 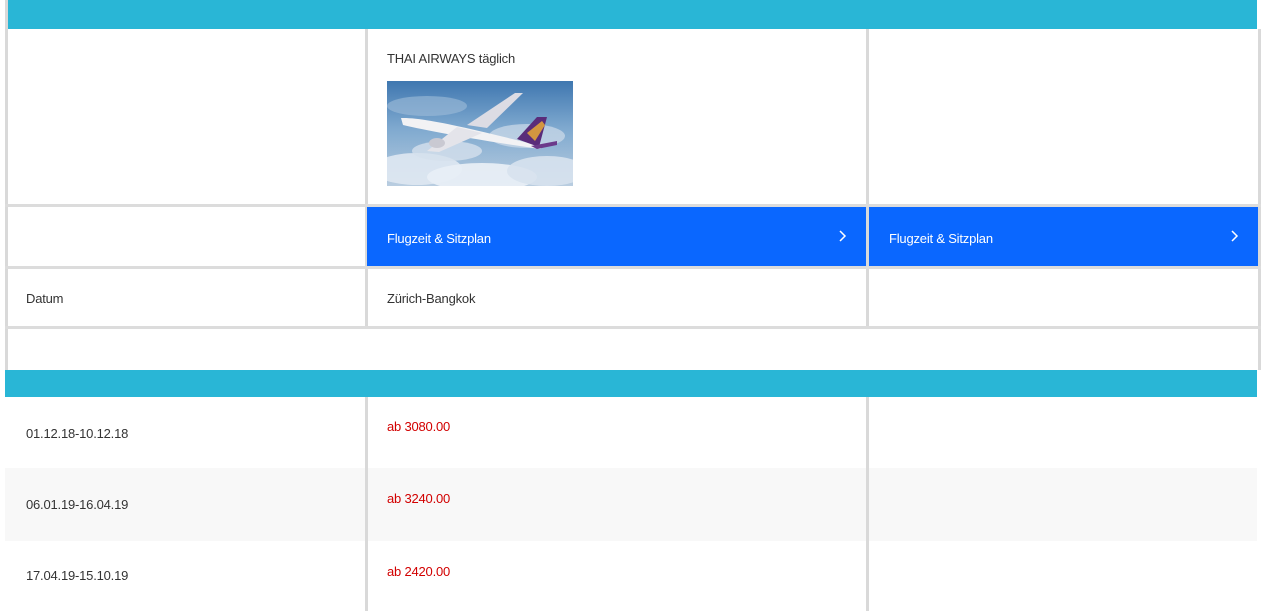 I want to click on top-header-bar, so click(x=631, y=14).